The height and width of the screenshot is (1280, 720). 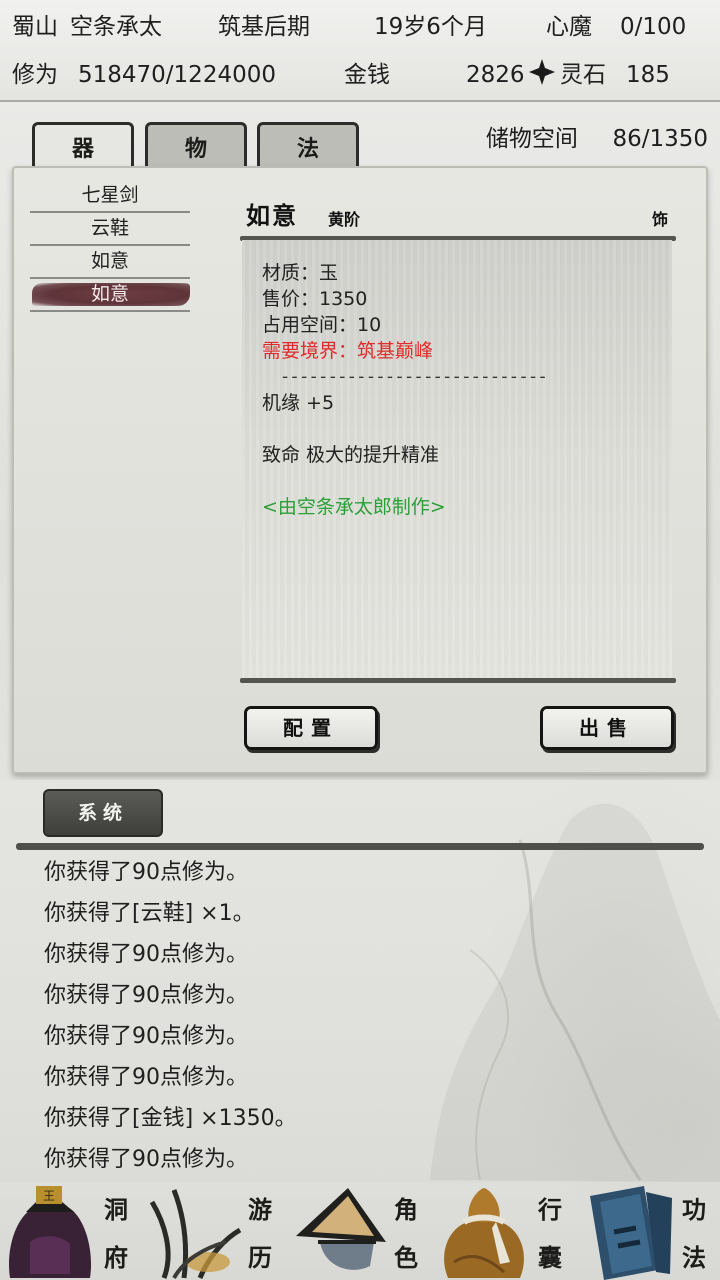 What do you see at coordinates (116, 1209) in the screenshot?
I see `nav-label-char: 洞` at bounding box center [116, 1209].